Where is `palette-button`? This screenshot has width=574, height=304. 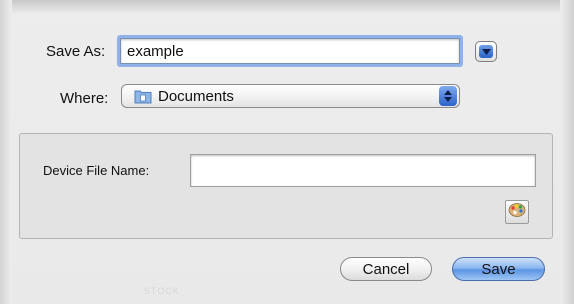 palette-button is located at coordinates (517, 212).